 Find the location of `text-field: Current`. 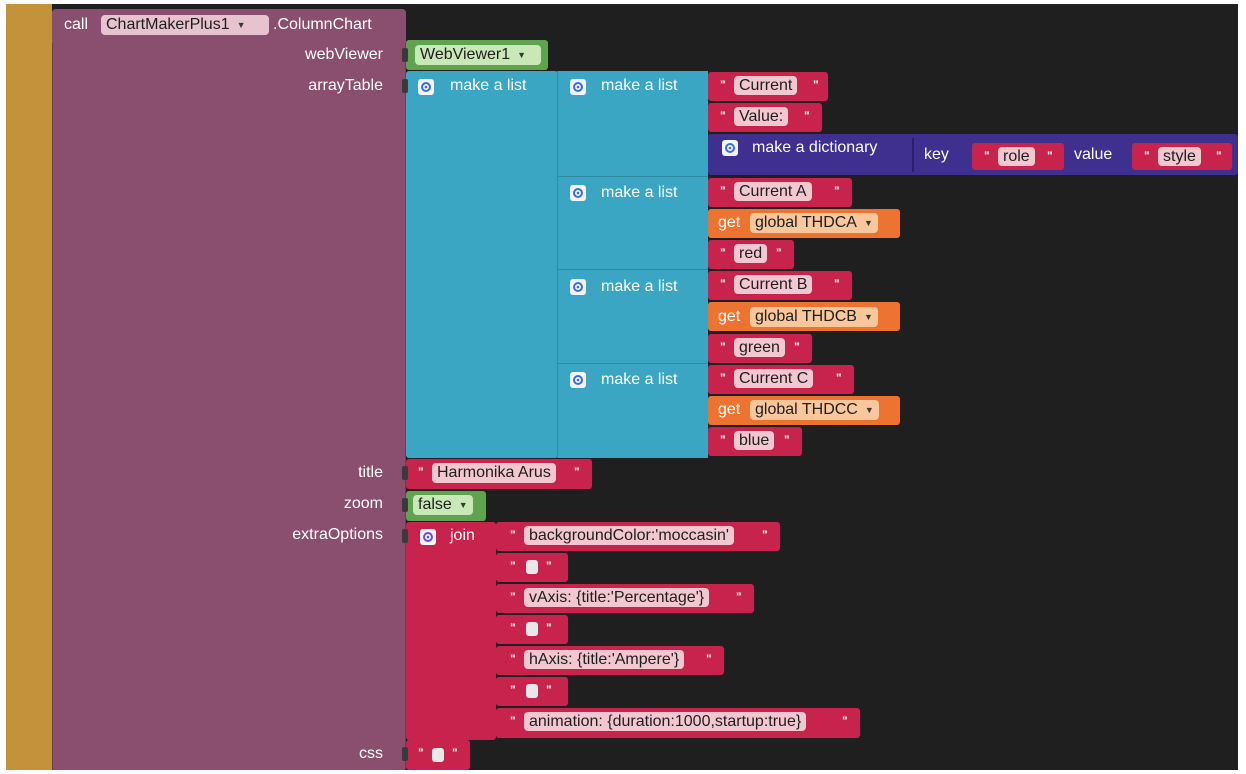

text-field: Current is located at coordinates (766, 85).